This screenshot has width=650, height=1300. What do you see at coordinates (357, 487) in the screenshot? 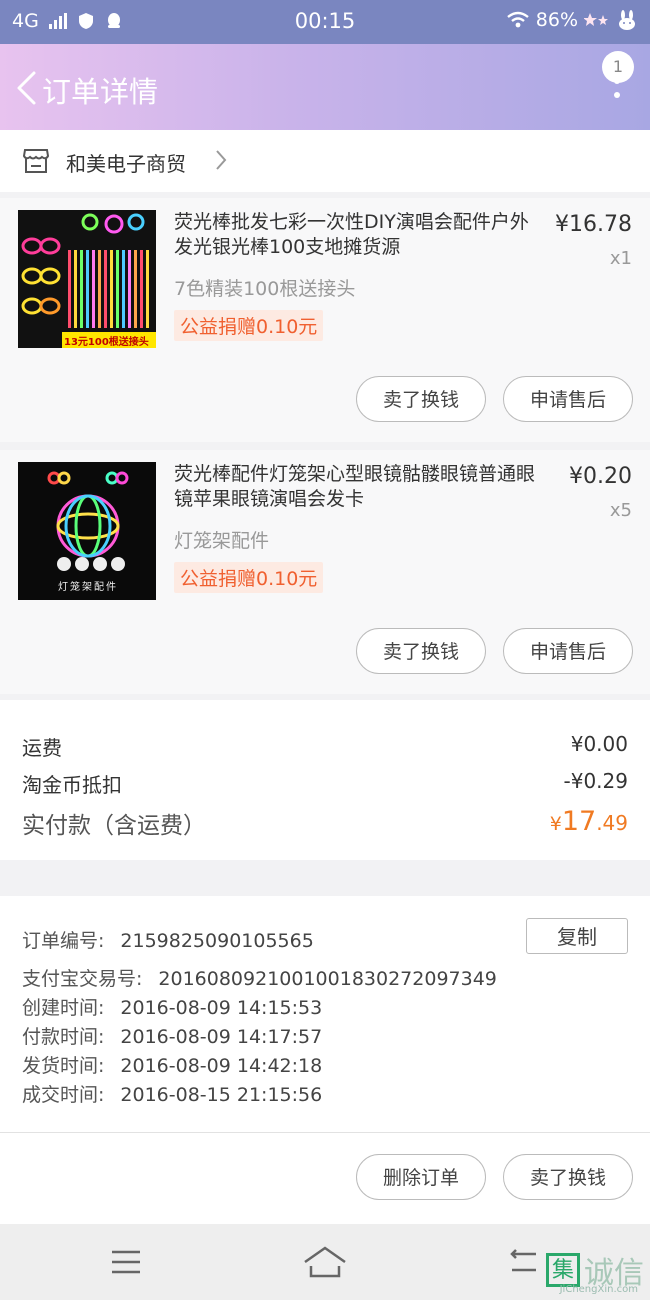
I see `product-title: 荧光棒配件灯笼架心型眼镜骷髅眼镜普通眼镜苹果眼镜演唱会发卡` at bounding box center [357, 487].